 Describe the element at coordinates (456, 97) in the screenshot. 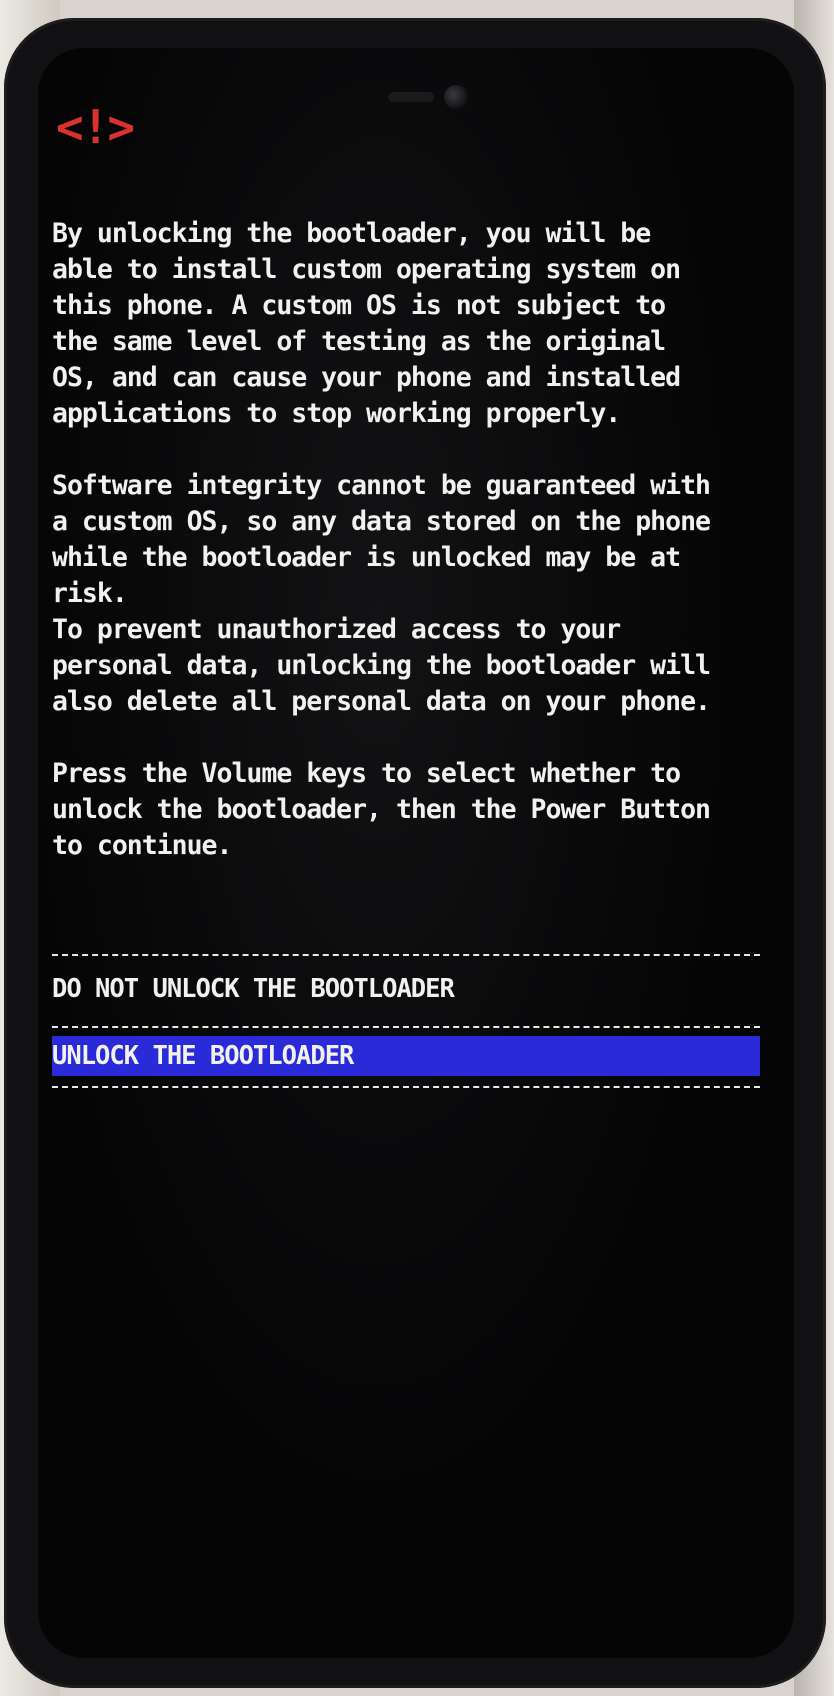

I see `front-camera-icon` at that location.